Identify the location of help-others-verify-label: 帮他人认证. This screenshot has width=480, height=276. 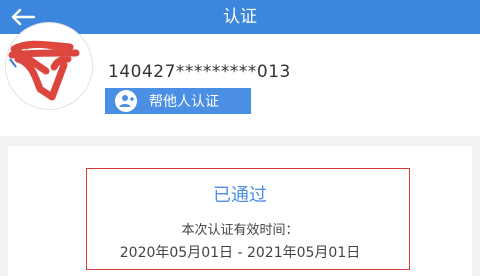
(184, 102).